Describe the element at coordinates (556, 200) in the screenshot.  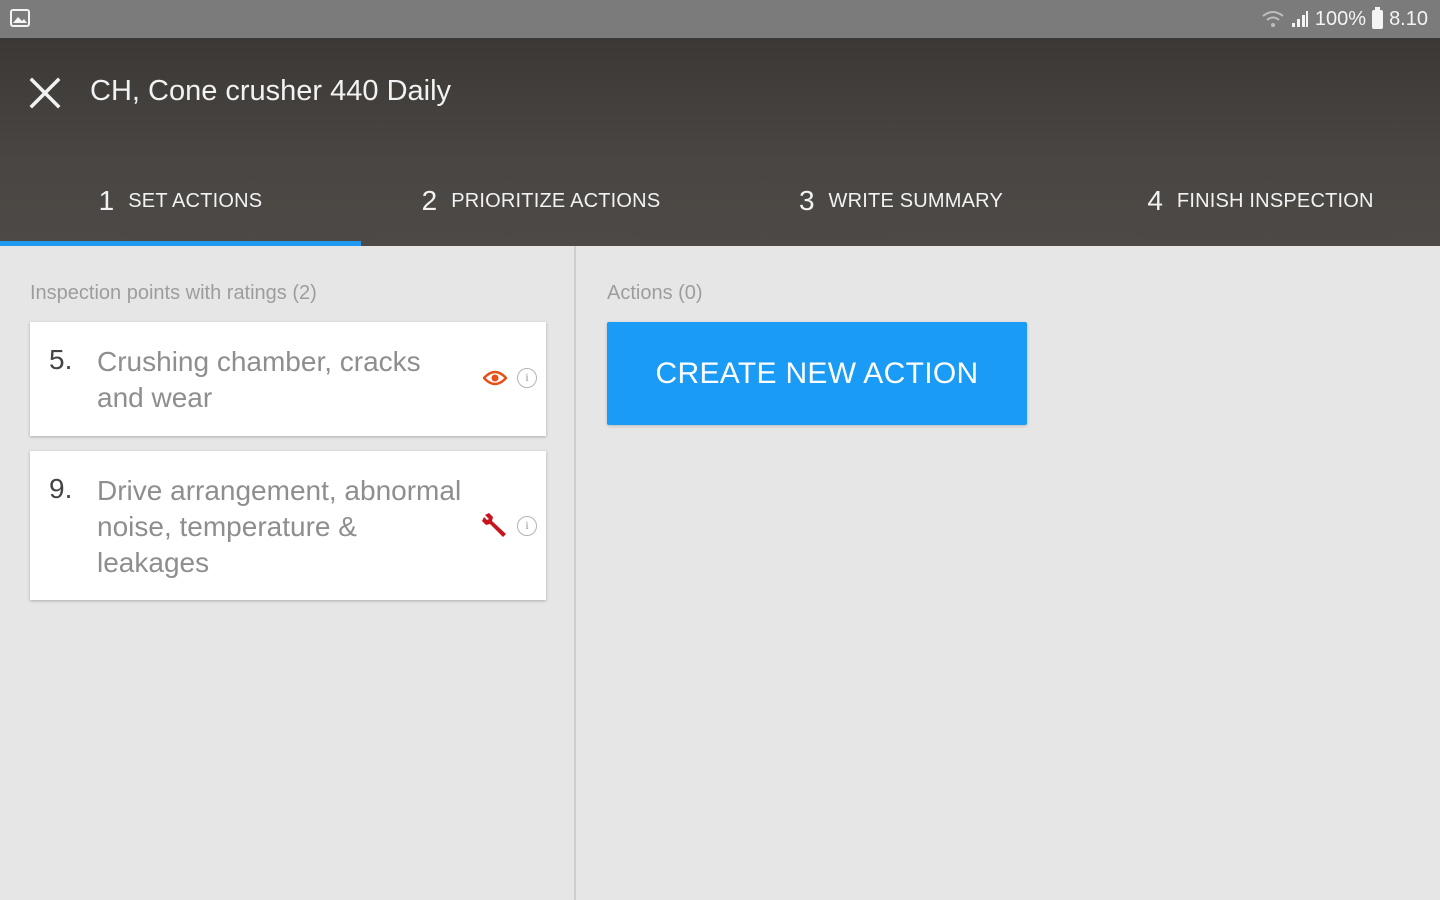
I see `tab-label: PRIORITIZE ACTIONS` at that location.